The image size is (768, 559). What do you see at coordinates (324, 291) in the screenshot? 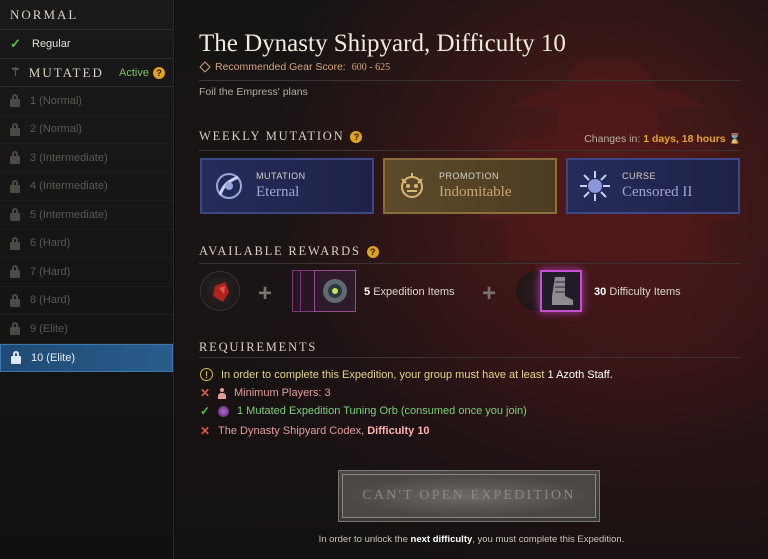
I see `expedition-items-icon` at bounding box center [324, 291].